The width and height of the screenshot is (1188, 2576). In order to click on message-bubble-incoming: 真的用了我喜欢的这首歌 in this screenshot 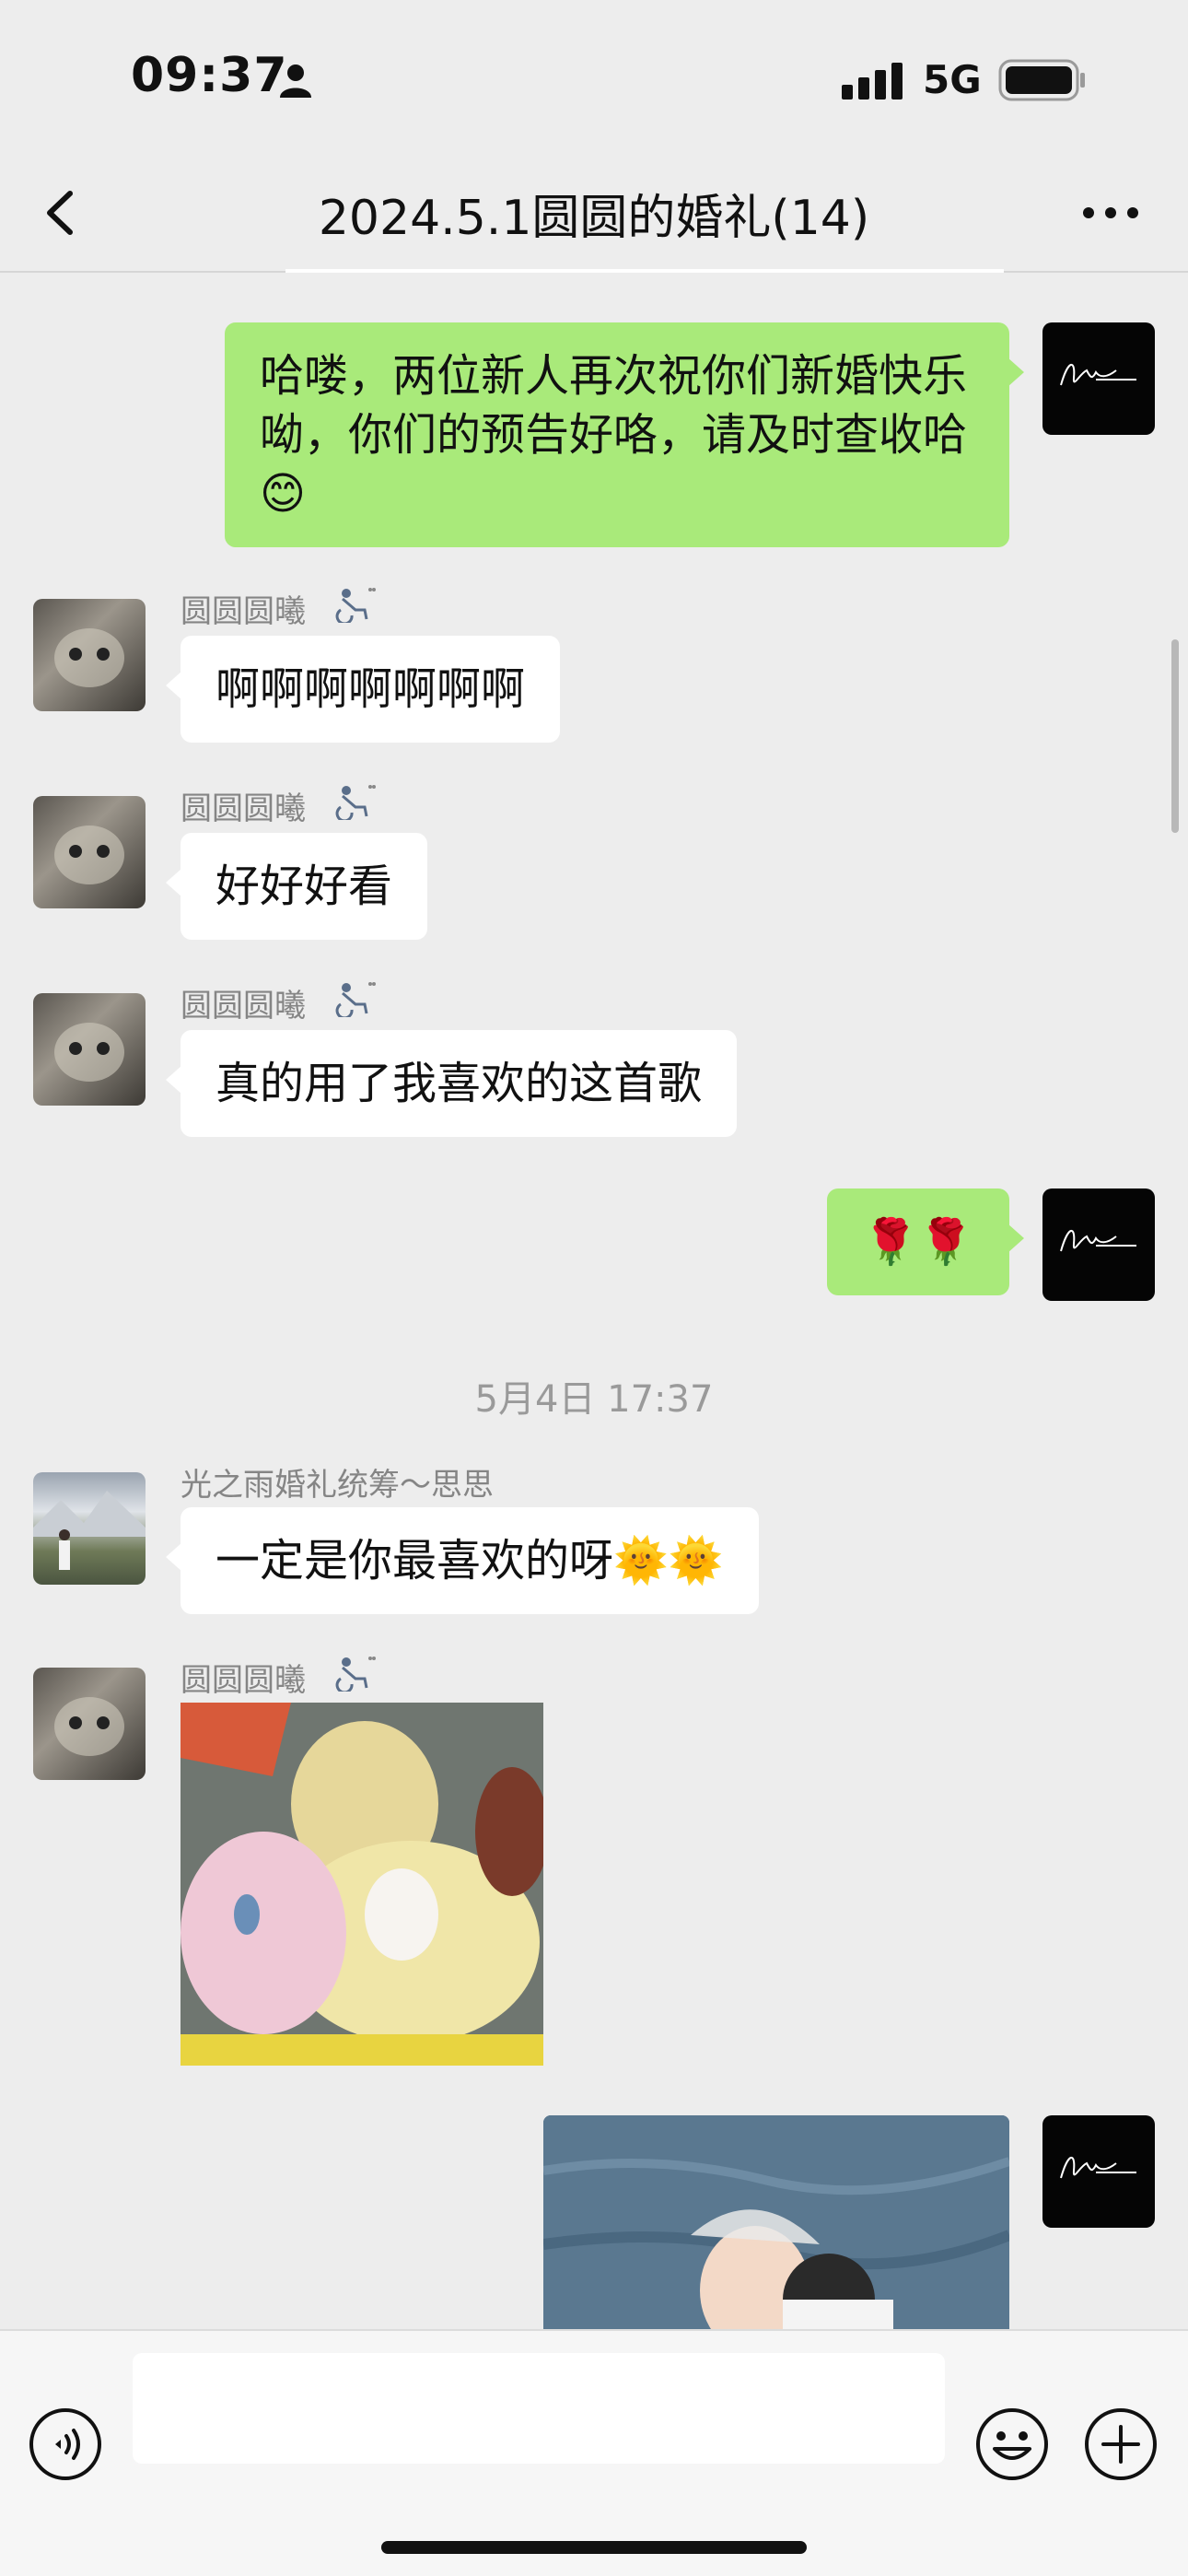, I will do `click(451, 1083)`.